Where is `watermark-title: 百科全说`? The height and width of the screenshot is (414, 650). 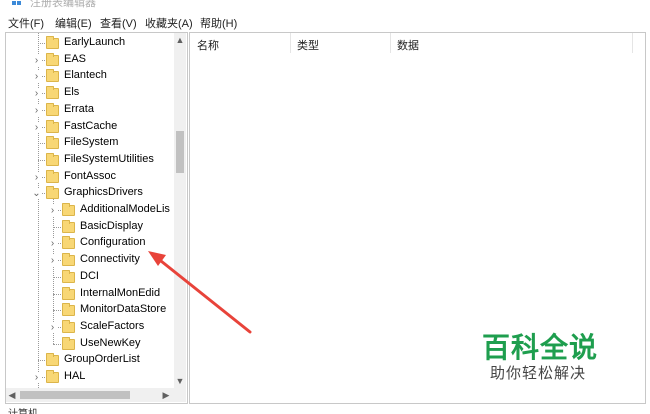
watermark-title: 百科全说 is located at coordinates (540, 347).